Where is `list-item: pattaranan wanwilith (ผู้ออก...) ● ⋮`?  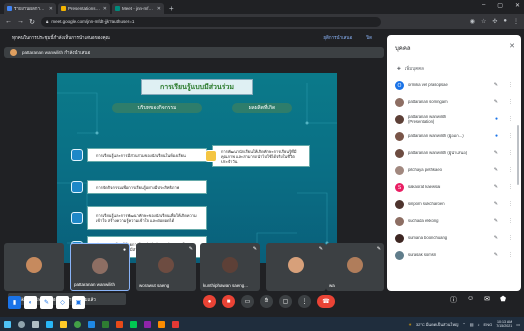
list-item: pattaranan wanwilith (ผู้ออก...) ● ⋮ is located at coordinates (454, 136).